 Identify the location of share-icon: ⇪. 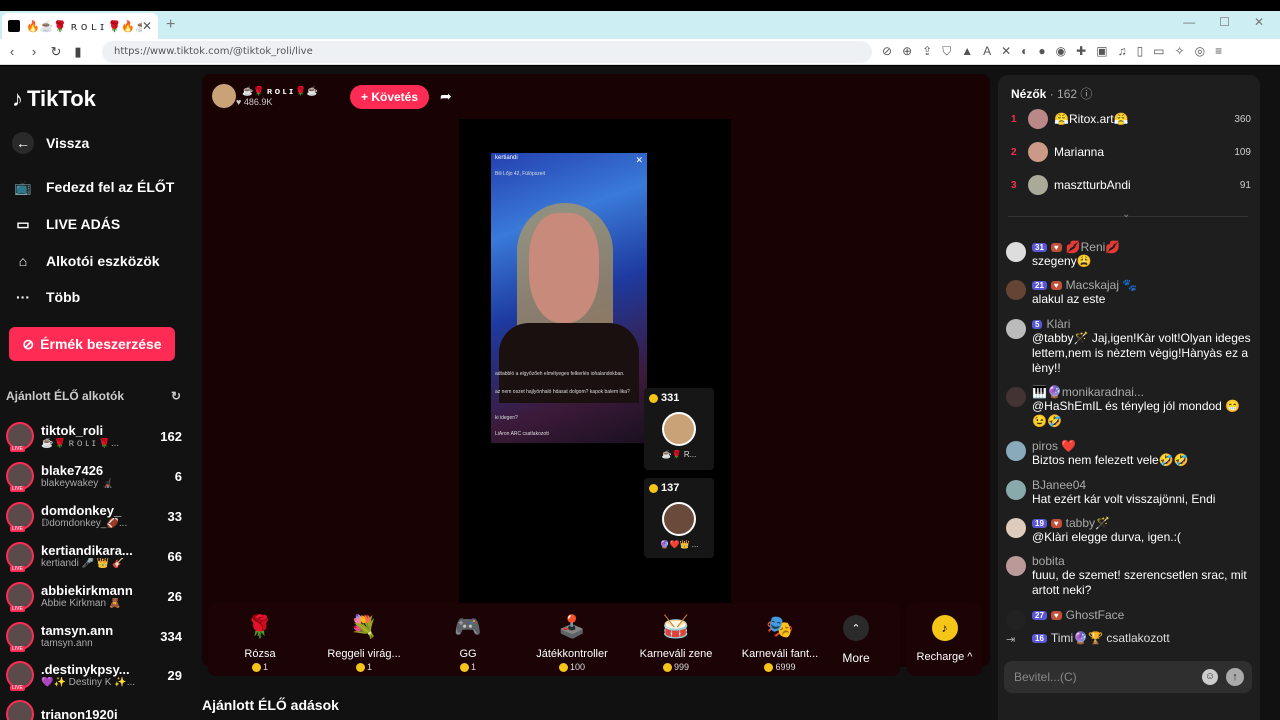
(927, 51).